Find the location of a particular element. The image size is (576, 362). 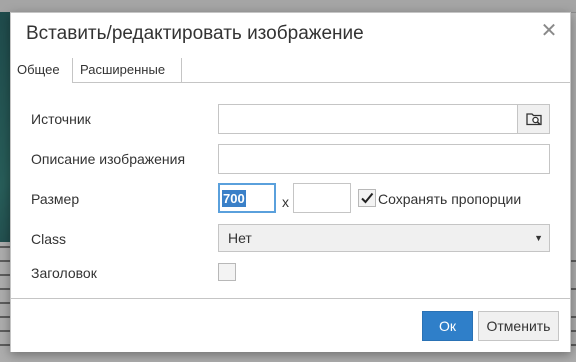

ok-button: Ок is located at coordinates (447, 326).